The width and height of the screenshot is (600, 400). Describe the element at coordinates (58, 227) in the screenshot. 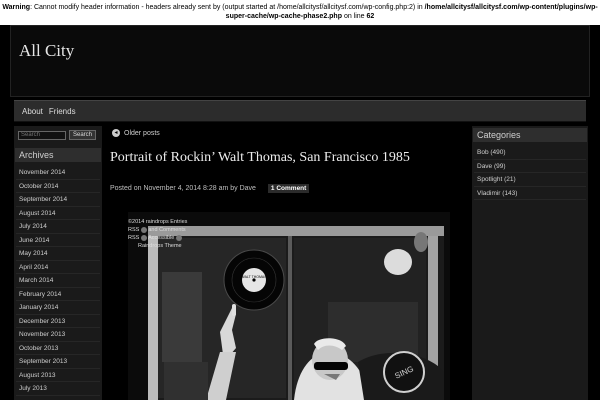

I see `archive-link: July 2014` at that location.